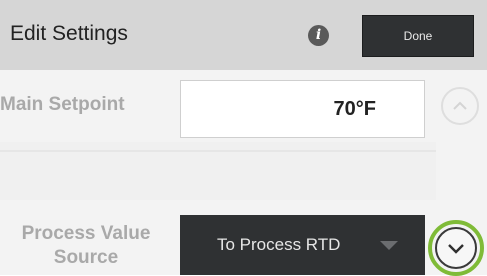 The image size is (487, 276). I want to click on page-title: Edit Settings, so click(69, 33).